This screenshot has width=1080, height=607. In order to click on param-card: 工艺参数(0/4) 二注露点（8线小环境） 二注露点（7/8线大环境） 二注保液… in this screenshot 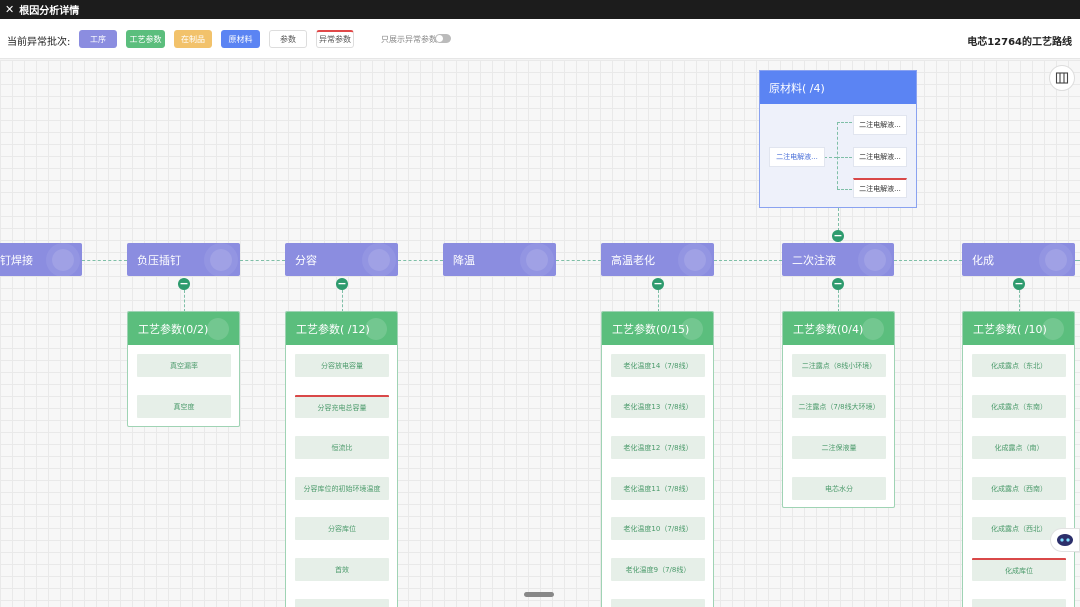, I will do `click(838, 409)`.